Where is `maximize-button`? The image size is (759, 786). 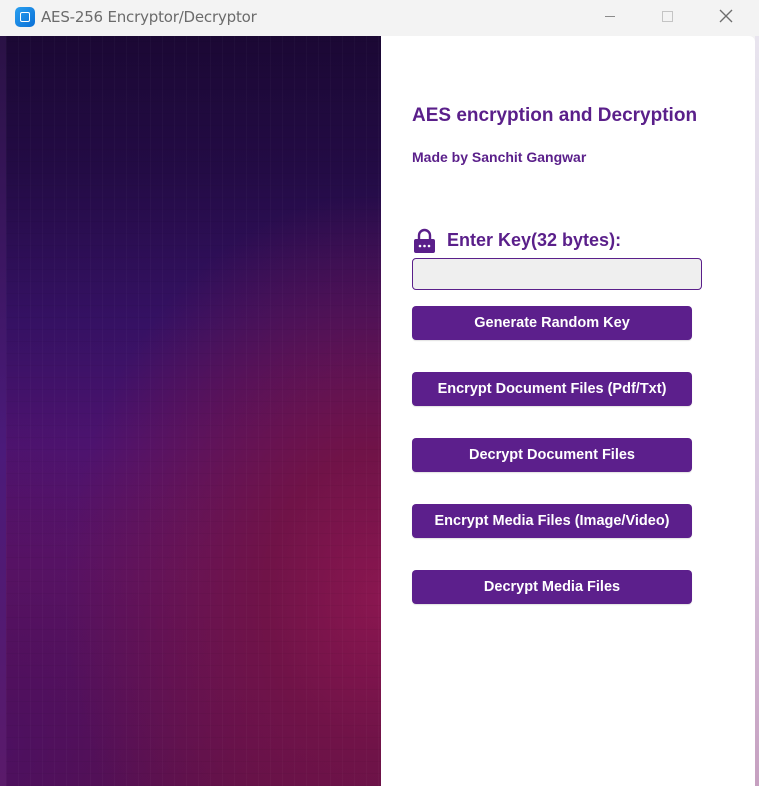
maximize-button is located at coordinates (667, 17).